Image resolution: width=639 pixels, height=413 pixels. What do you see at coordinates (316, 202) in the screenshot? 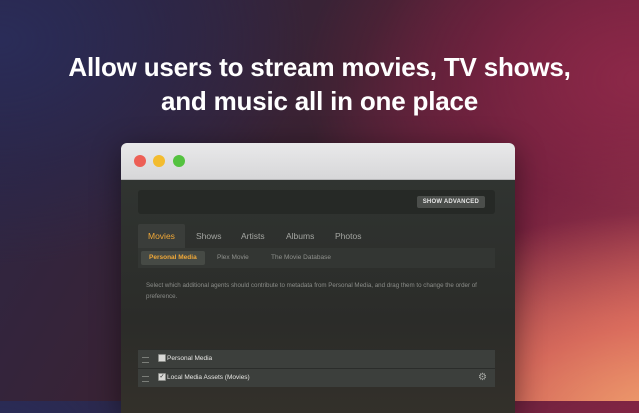
I see `toolbar: SHOW ADVANCED` at bounding box center [316, 202].